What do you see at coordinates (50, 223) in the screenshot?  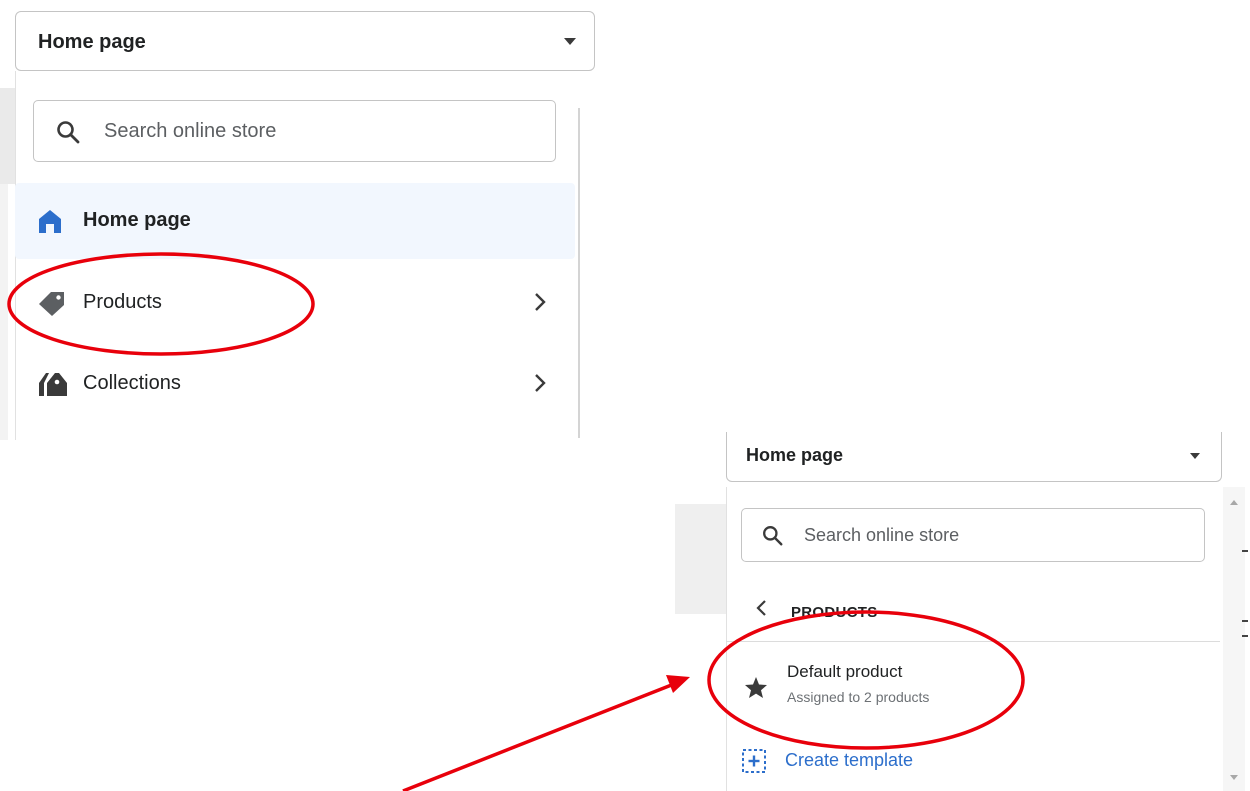 I see `home-icon` at bounding box center [50, 223].